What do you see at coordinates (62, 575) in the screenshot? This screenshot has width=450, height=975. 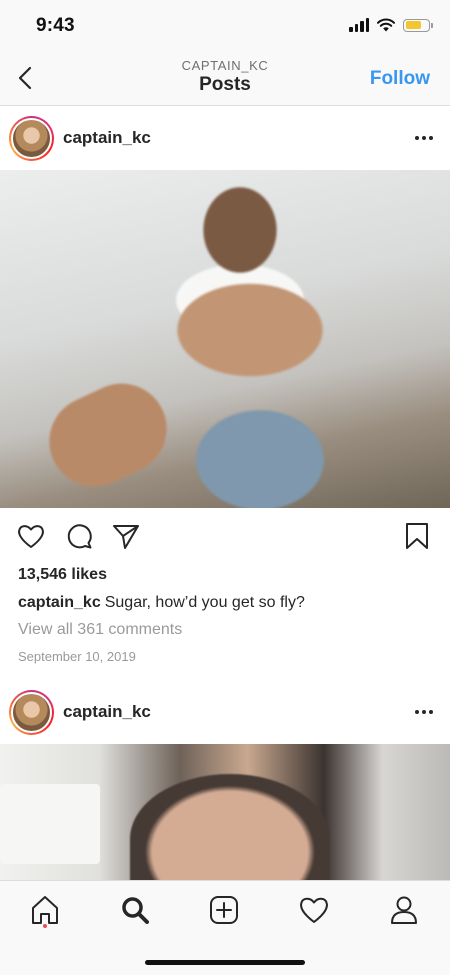 I see `like-count: 13,546 likes` at bounding box center [62, 575].